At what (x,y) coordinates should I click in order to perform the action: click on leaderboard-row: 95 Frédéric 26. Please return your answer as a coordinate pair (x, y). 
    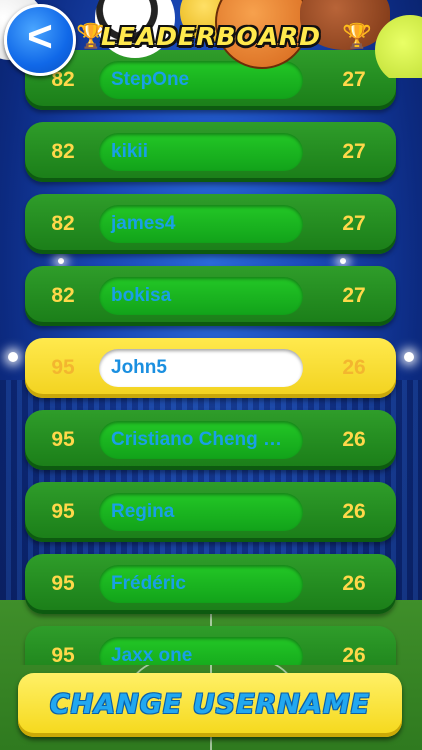
    Looking at the image, I should click on (210, 584).